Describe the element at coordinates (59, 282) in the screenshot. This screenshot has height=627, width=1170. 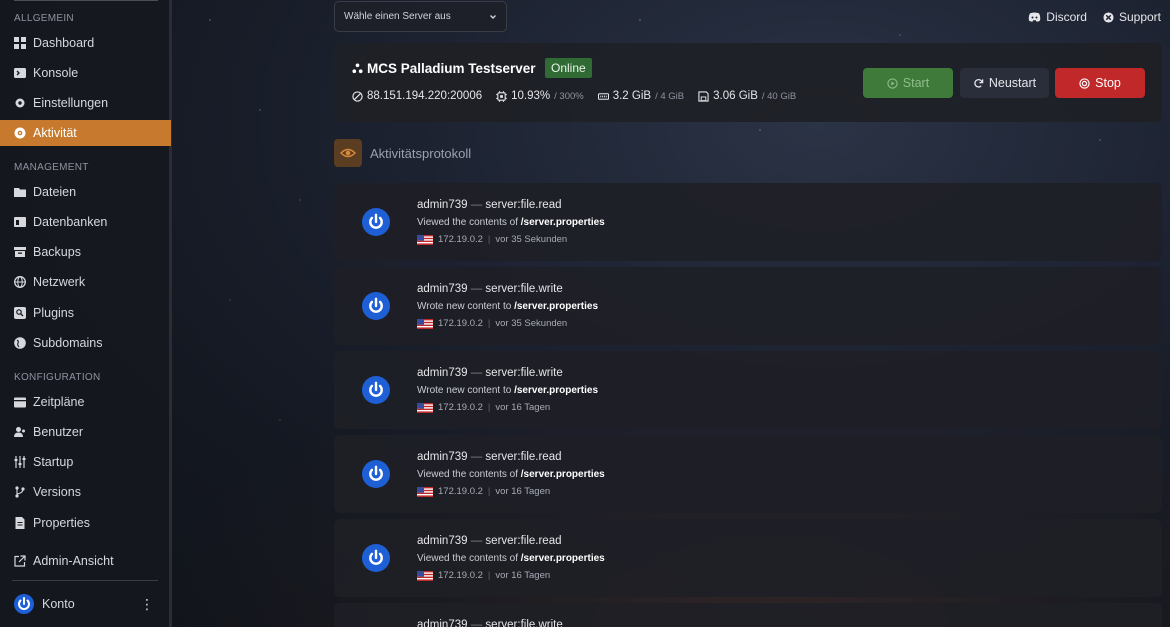
I see `sidebar-item-label: Netzwerk` at that location.